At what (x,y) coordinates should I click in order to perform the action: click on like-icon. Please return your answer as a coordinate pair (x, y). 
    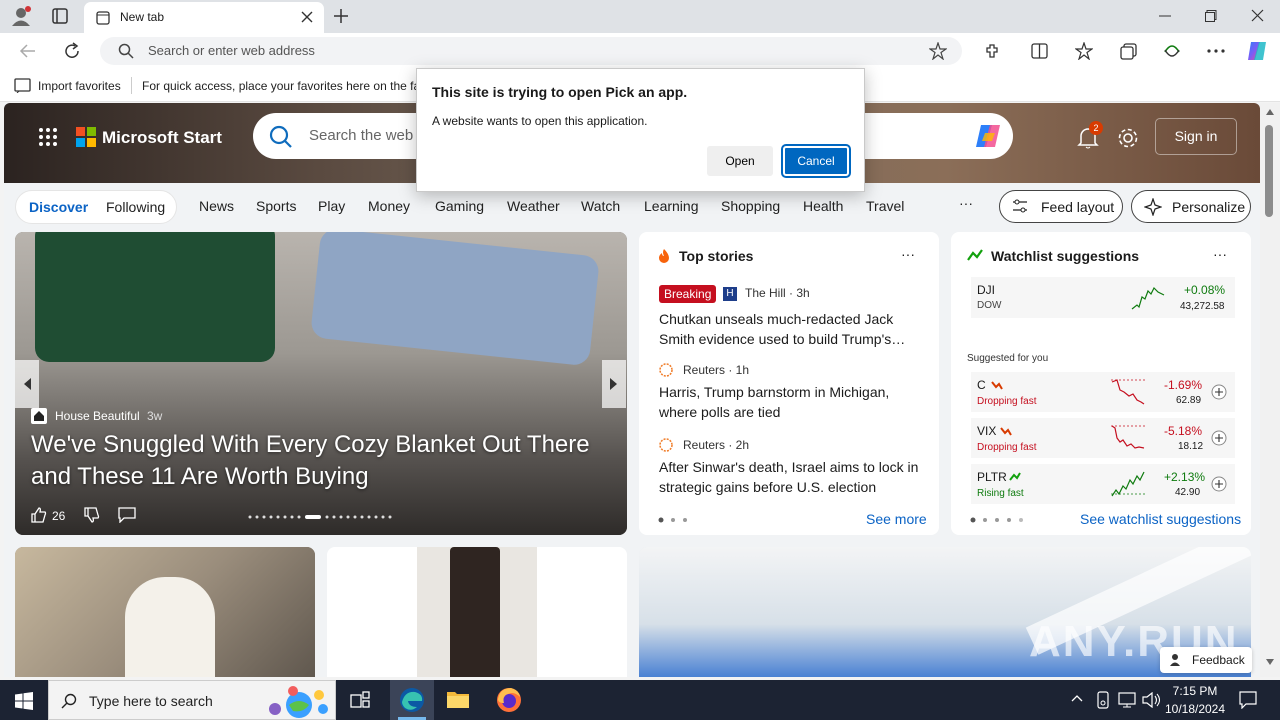
    Looking at the image, I should click on (39, 515).